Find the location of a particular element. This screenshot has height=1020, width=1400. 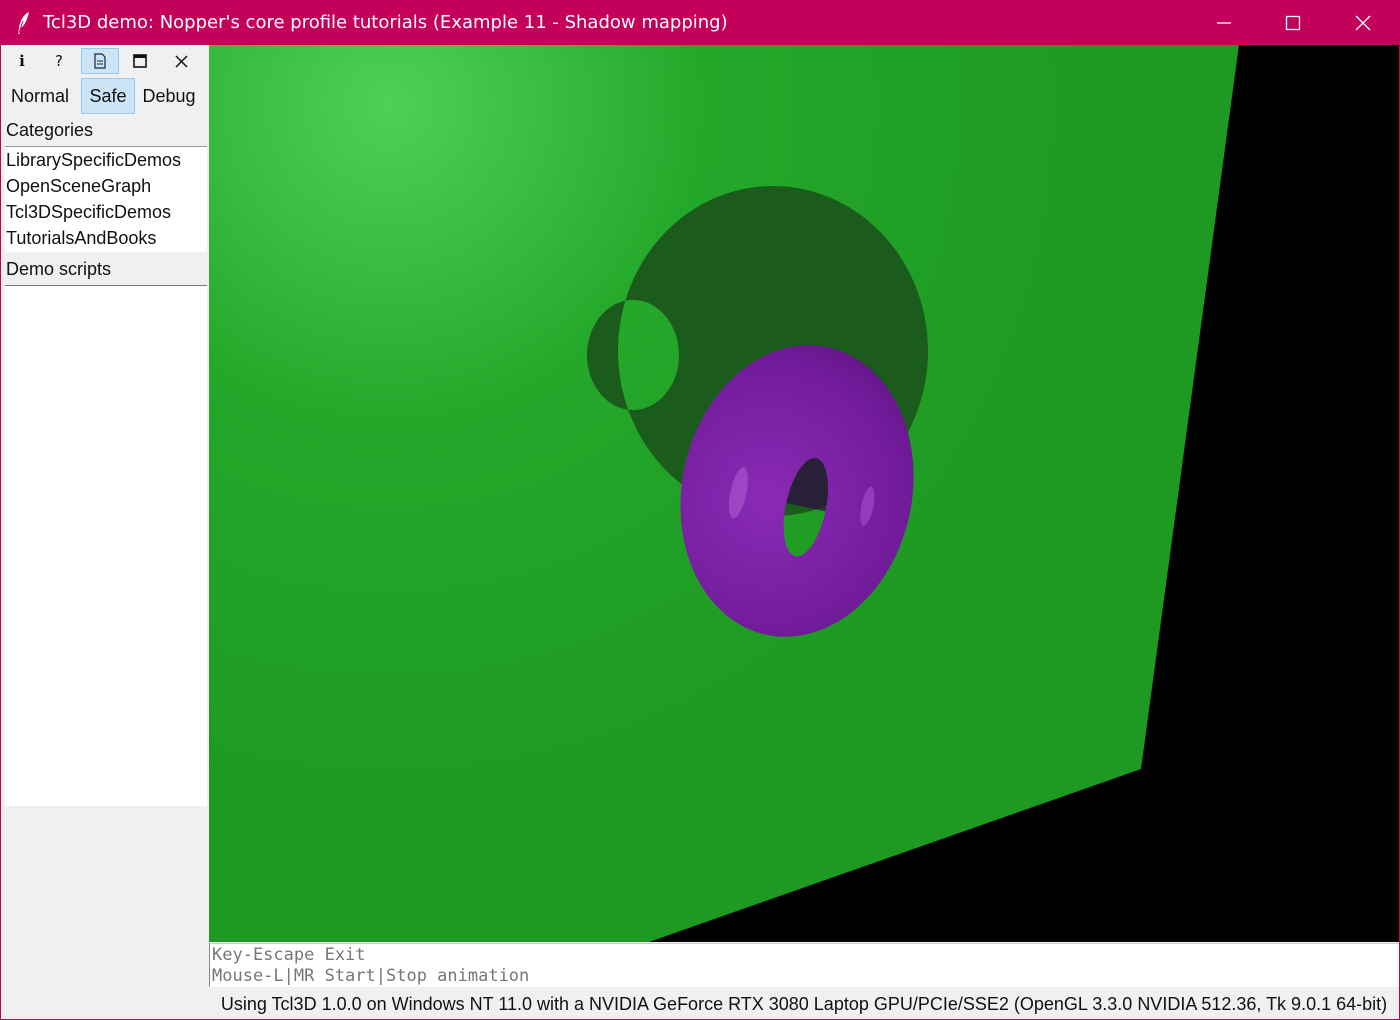

demo-scripts-list is located at coordinates (106, 545).